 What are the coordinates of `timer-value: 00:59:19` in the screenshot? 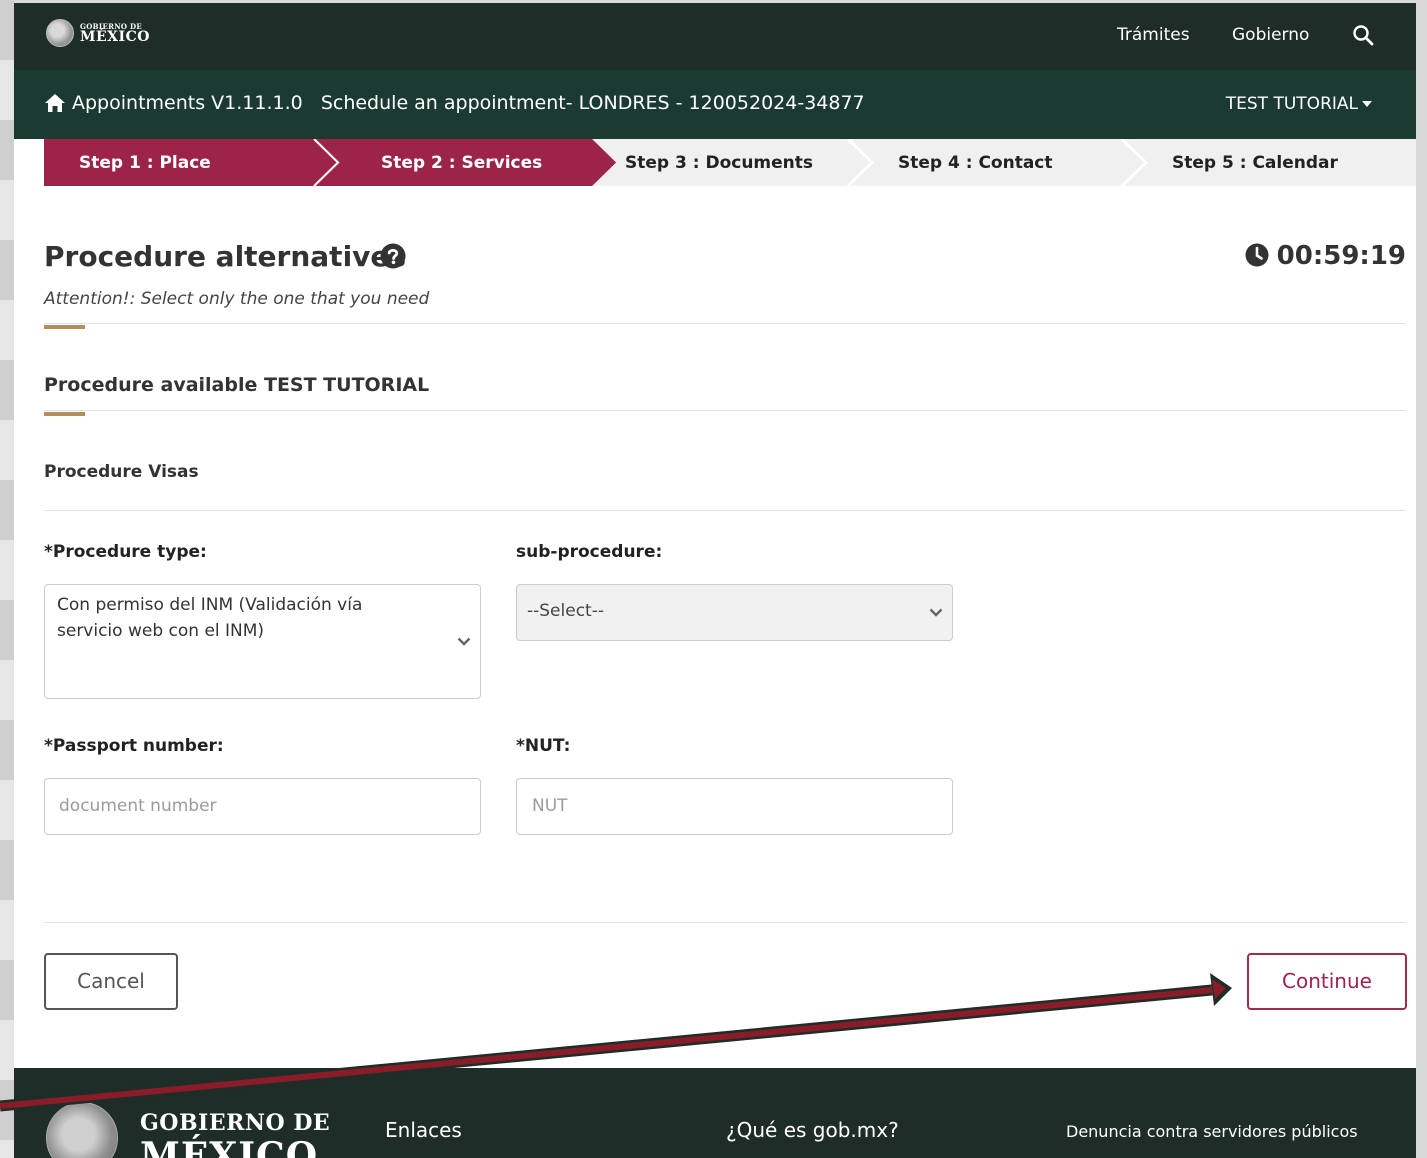 It's located at (1341, 256).